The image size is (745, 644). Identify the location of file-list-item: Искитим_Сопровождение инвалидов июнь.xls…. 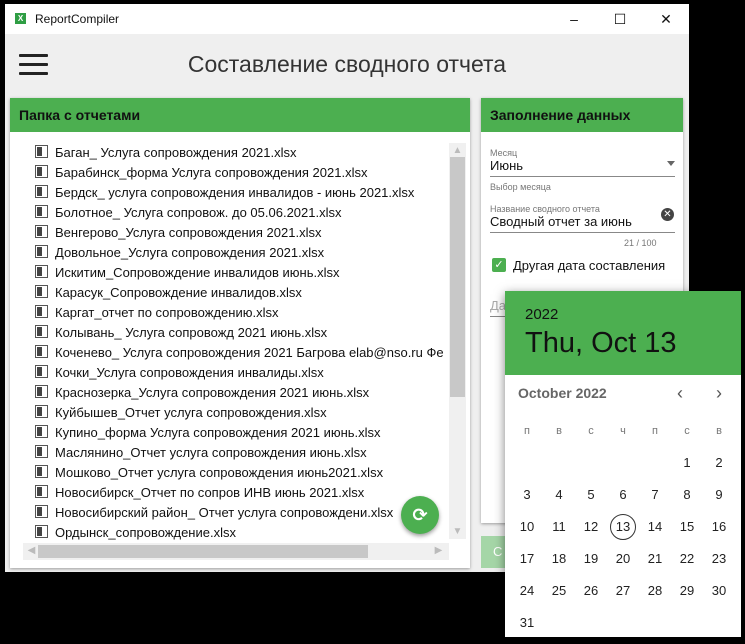
(242, 273).